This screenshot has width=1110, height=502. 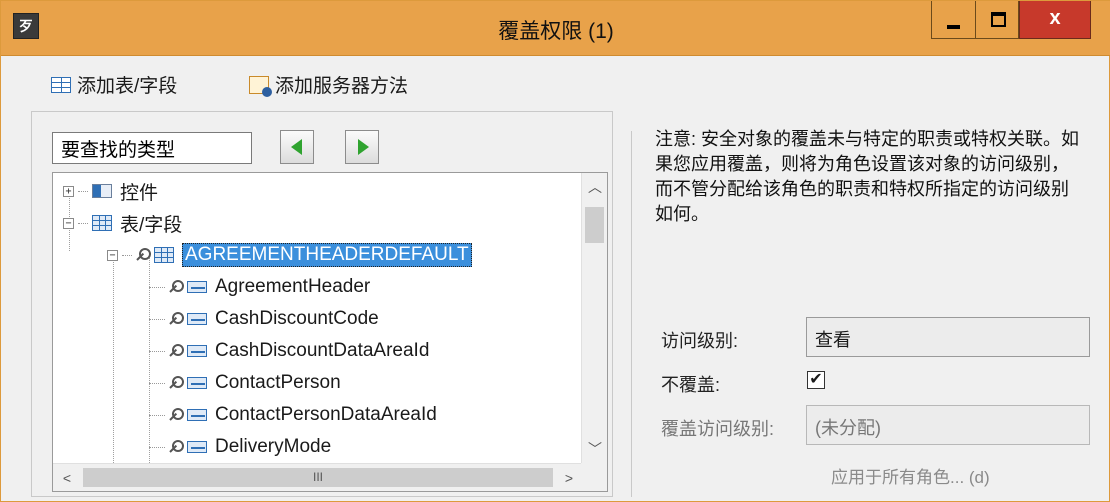 What do you see at coordinates (67, 477) in the screenshot?
I see `scroll-left-icon: <` at bounding box center [67, 477].